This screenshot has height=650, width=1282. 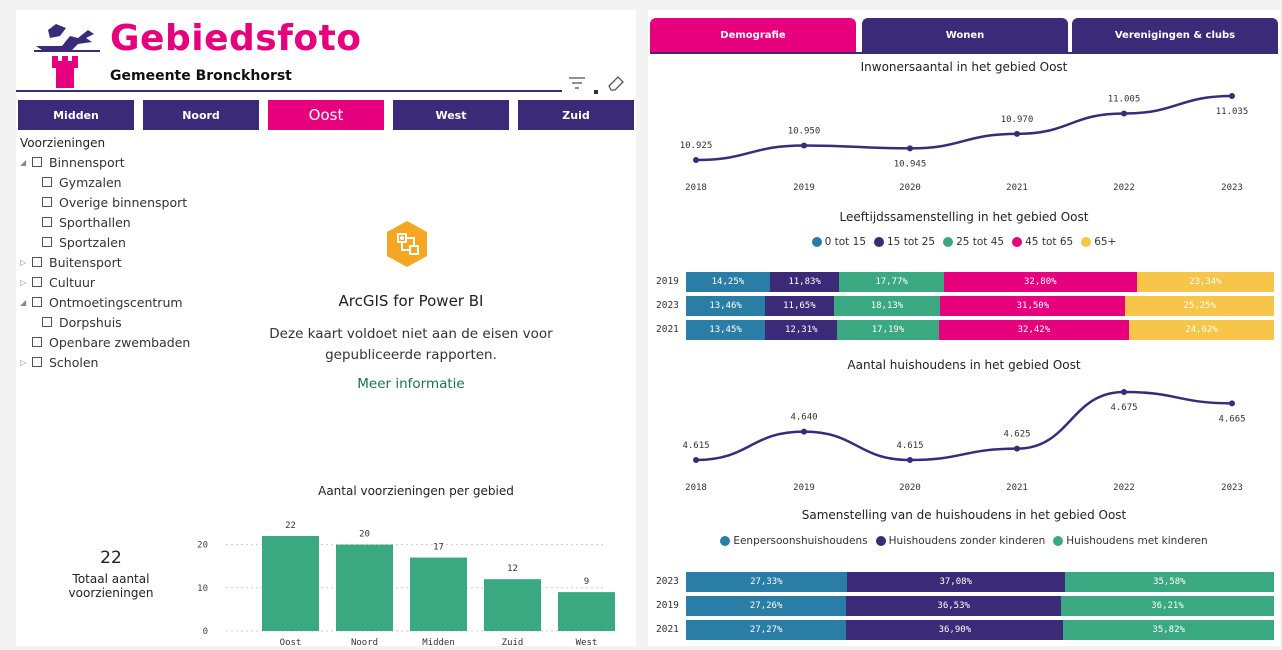 I want to click on legend-swatch, so click(x=948, y=242).